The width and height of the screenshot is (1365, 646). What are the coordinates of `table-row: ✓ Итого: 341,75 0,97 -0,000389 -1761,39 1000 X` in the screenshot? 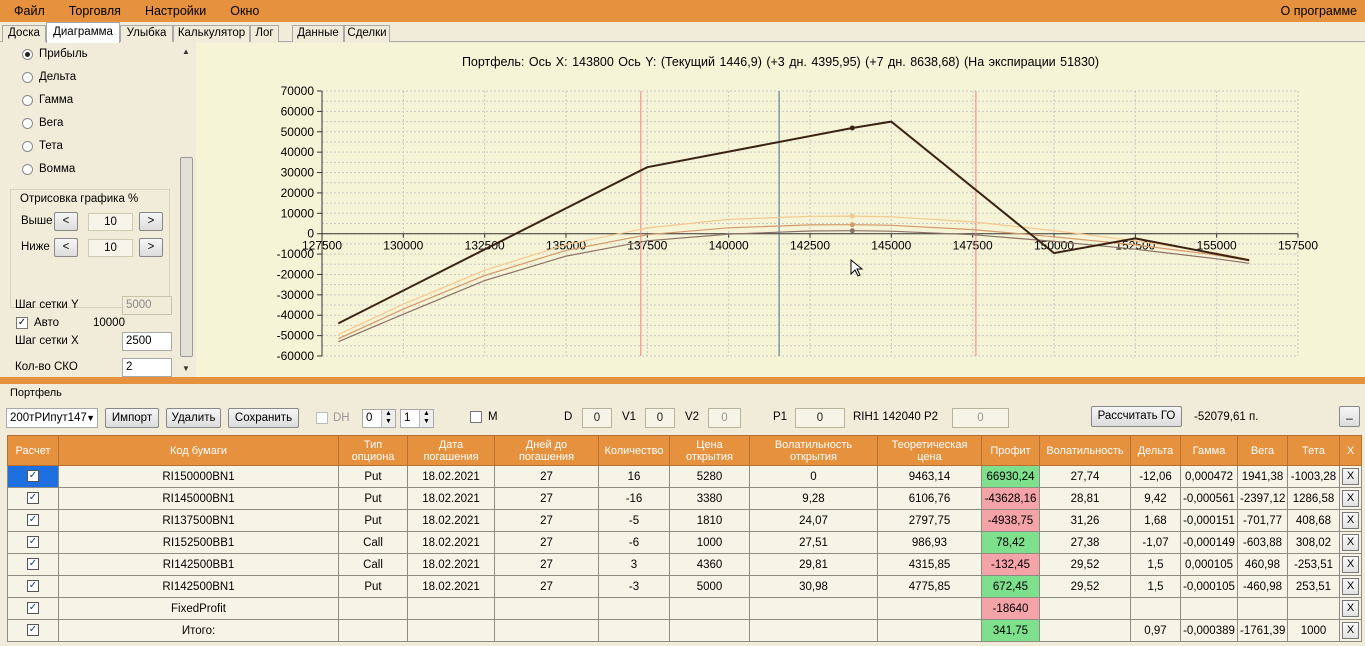 It's located at (684, 630).